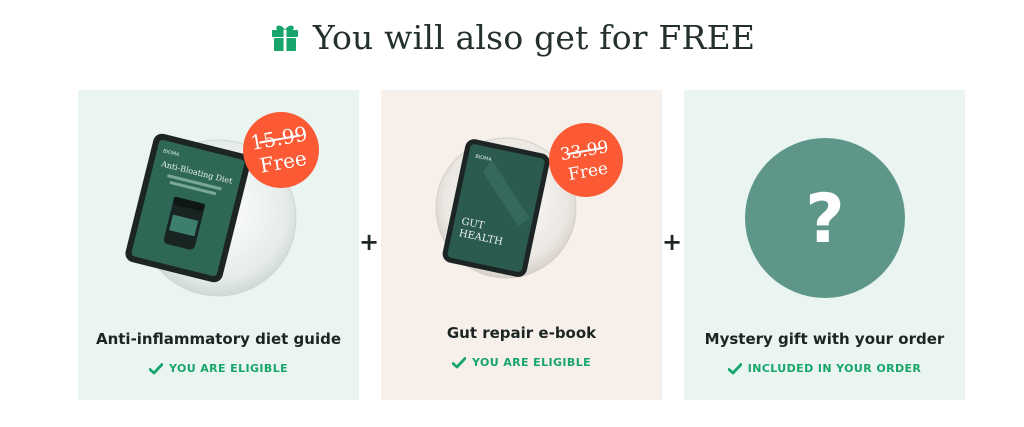 This screenshot has width=1024, height=427. I want to click on mystery-gift-artwork: ?, so click(825, 218).